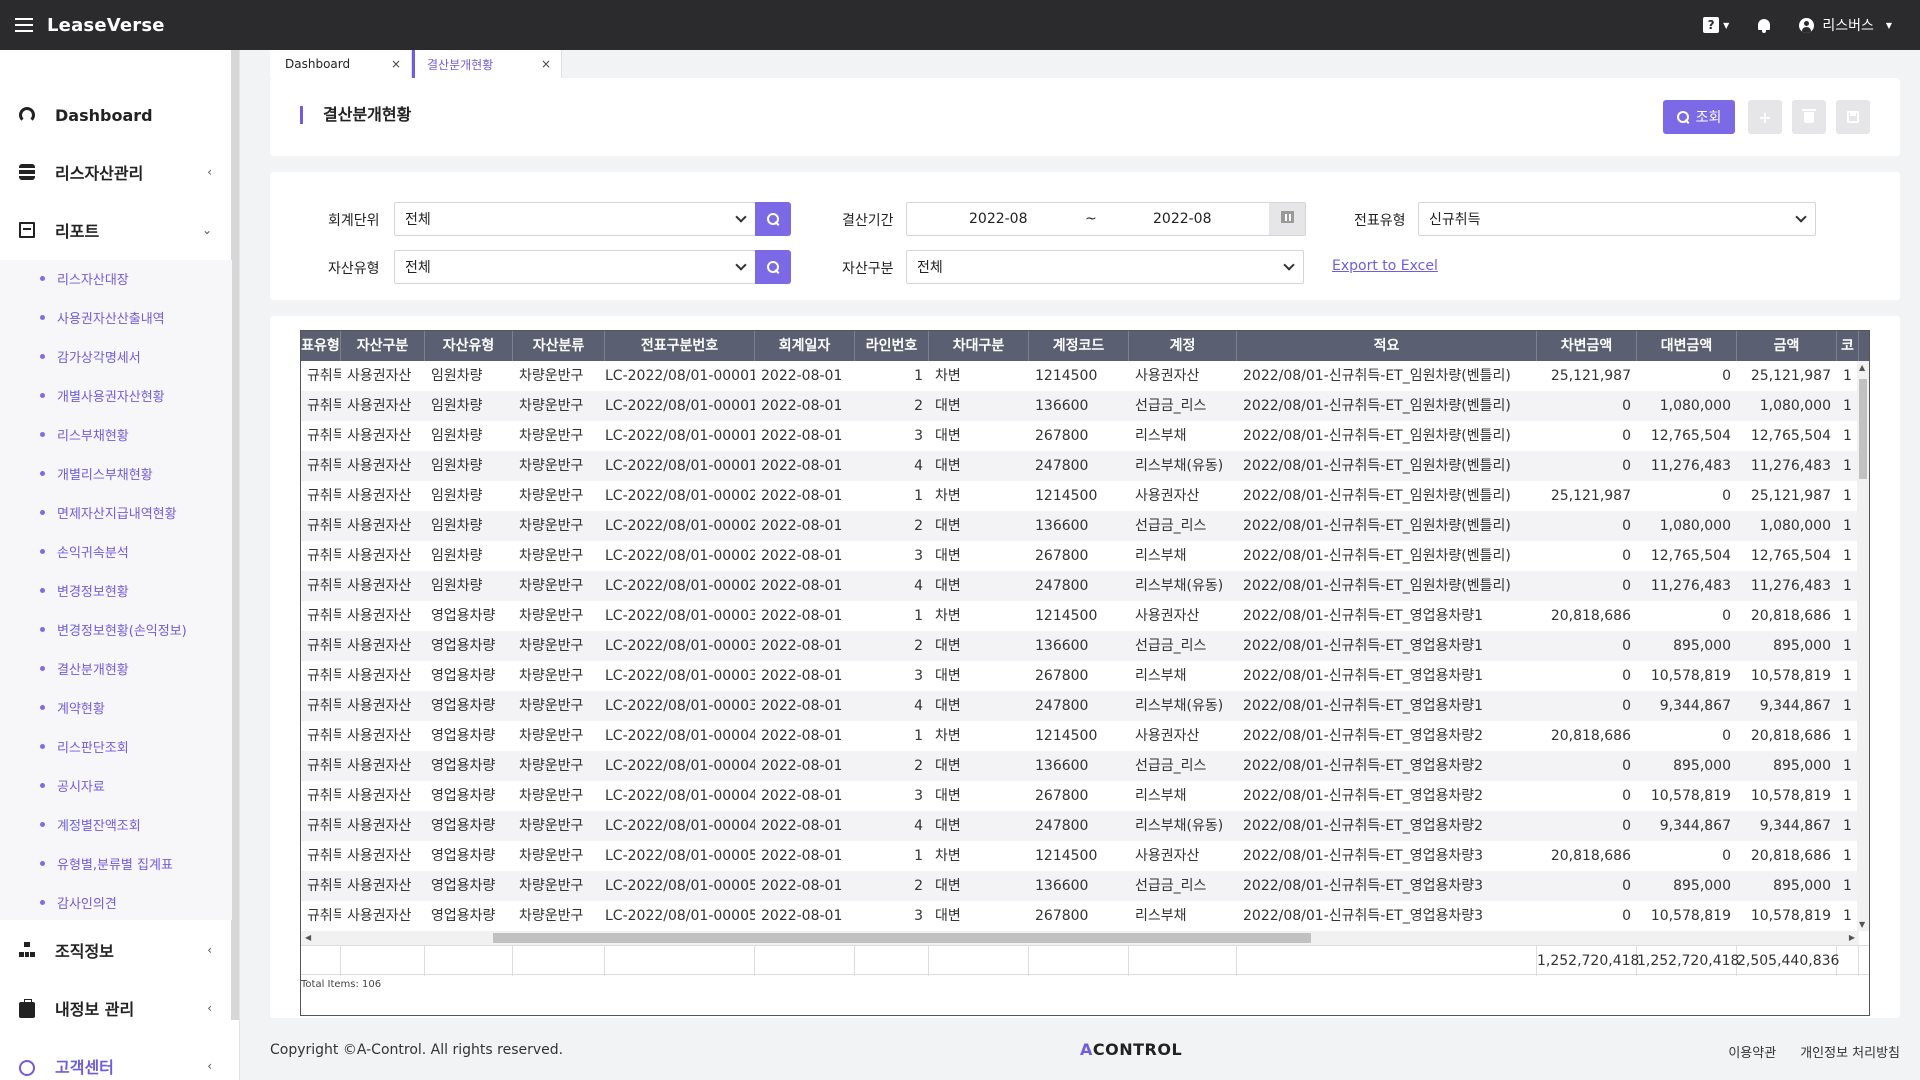 The height and width of the screenshot is (1080, 1920). I want to click on submenu-item: 감가상각명세서, so click(90, 356).